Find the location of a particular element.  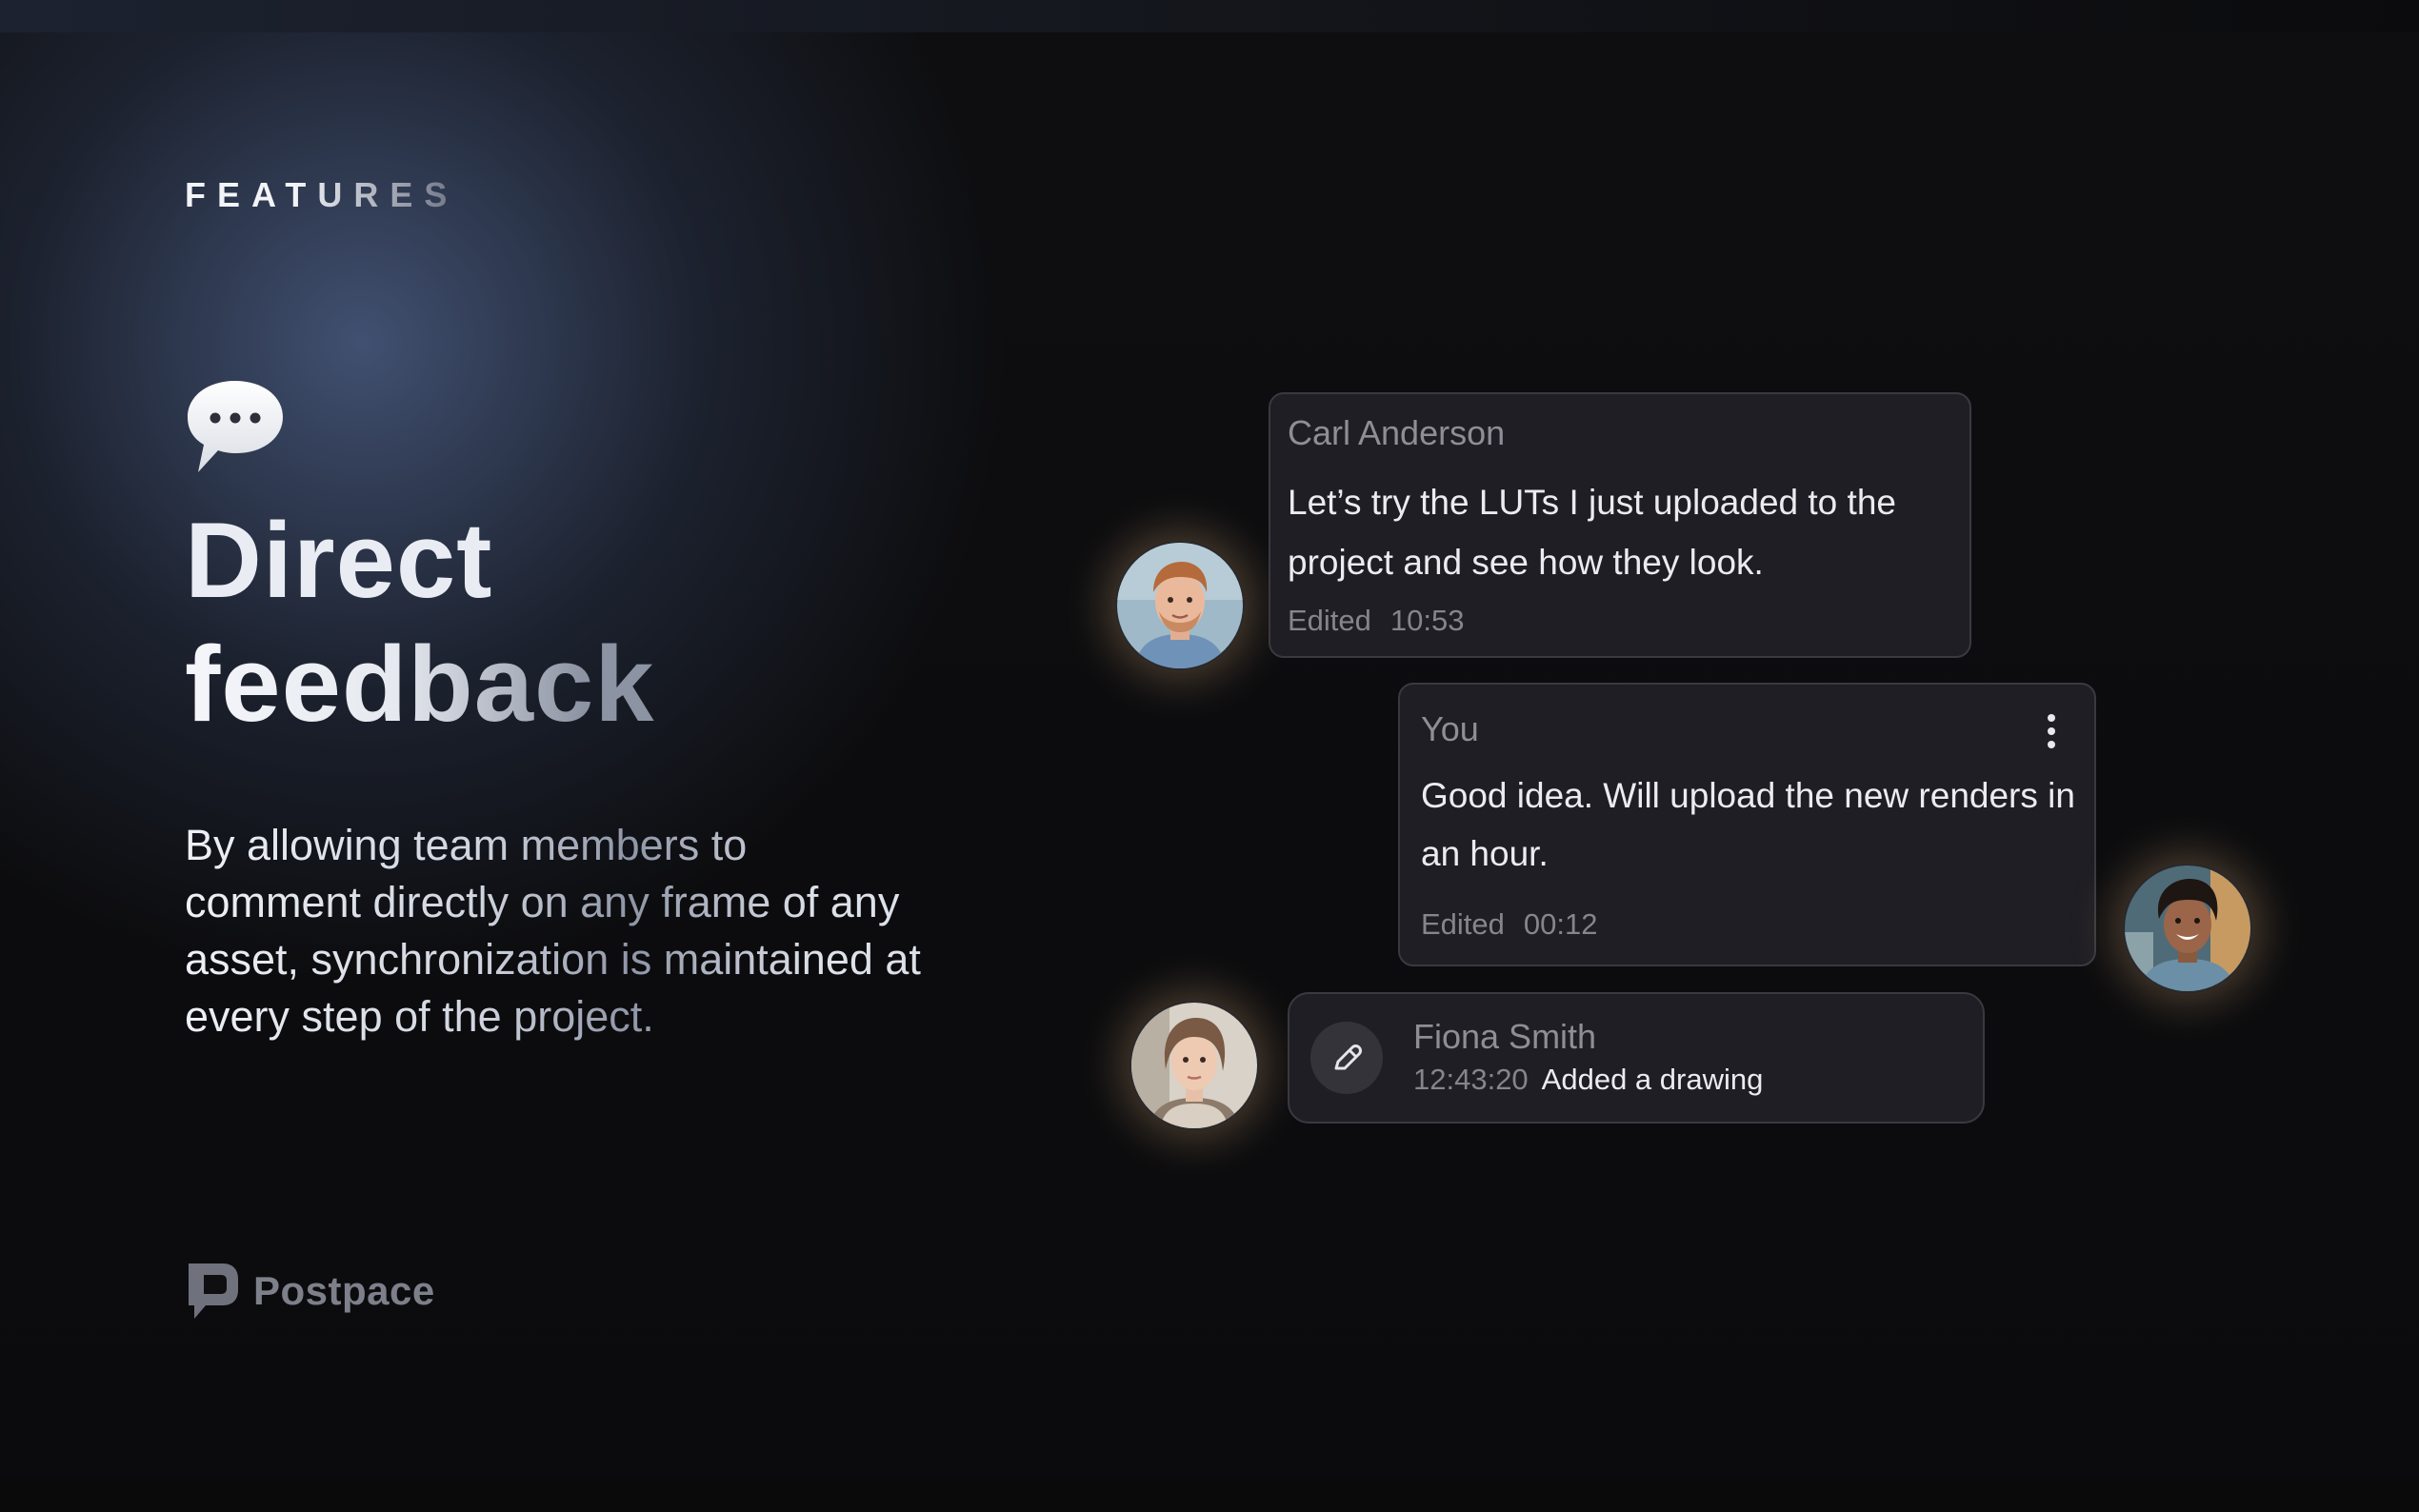

activity-time: 12:43:20 is located at coordinates (1471, 1079).